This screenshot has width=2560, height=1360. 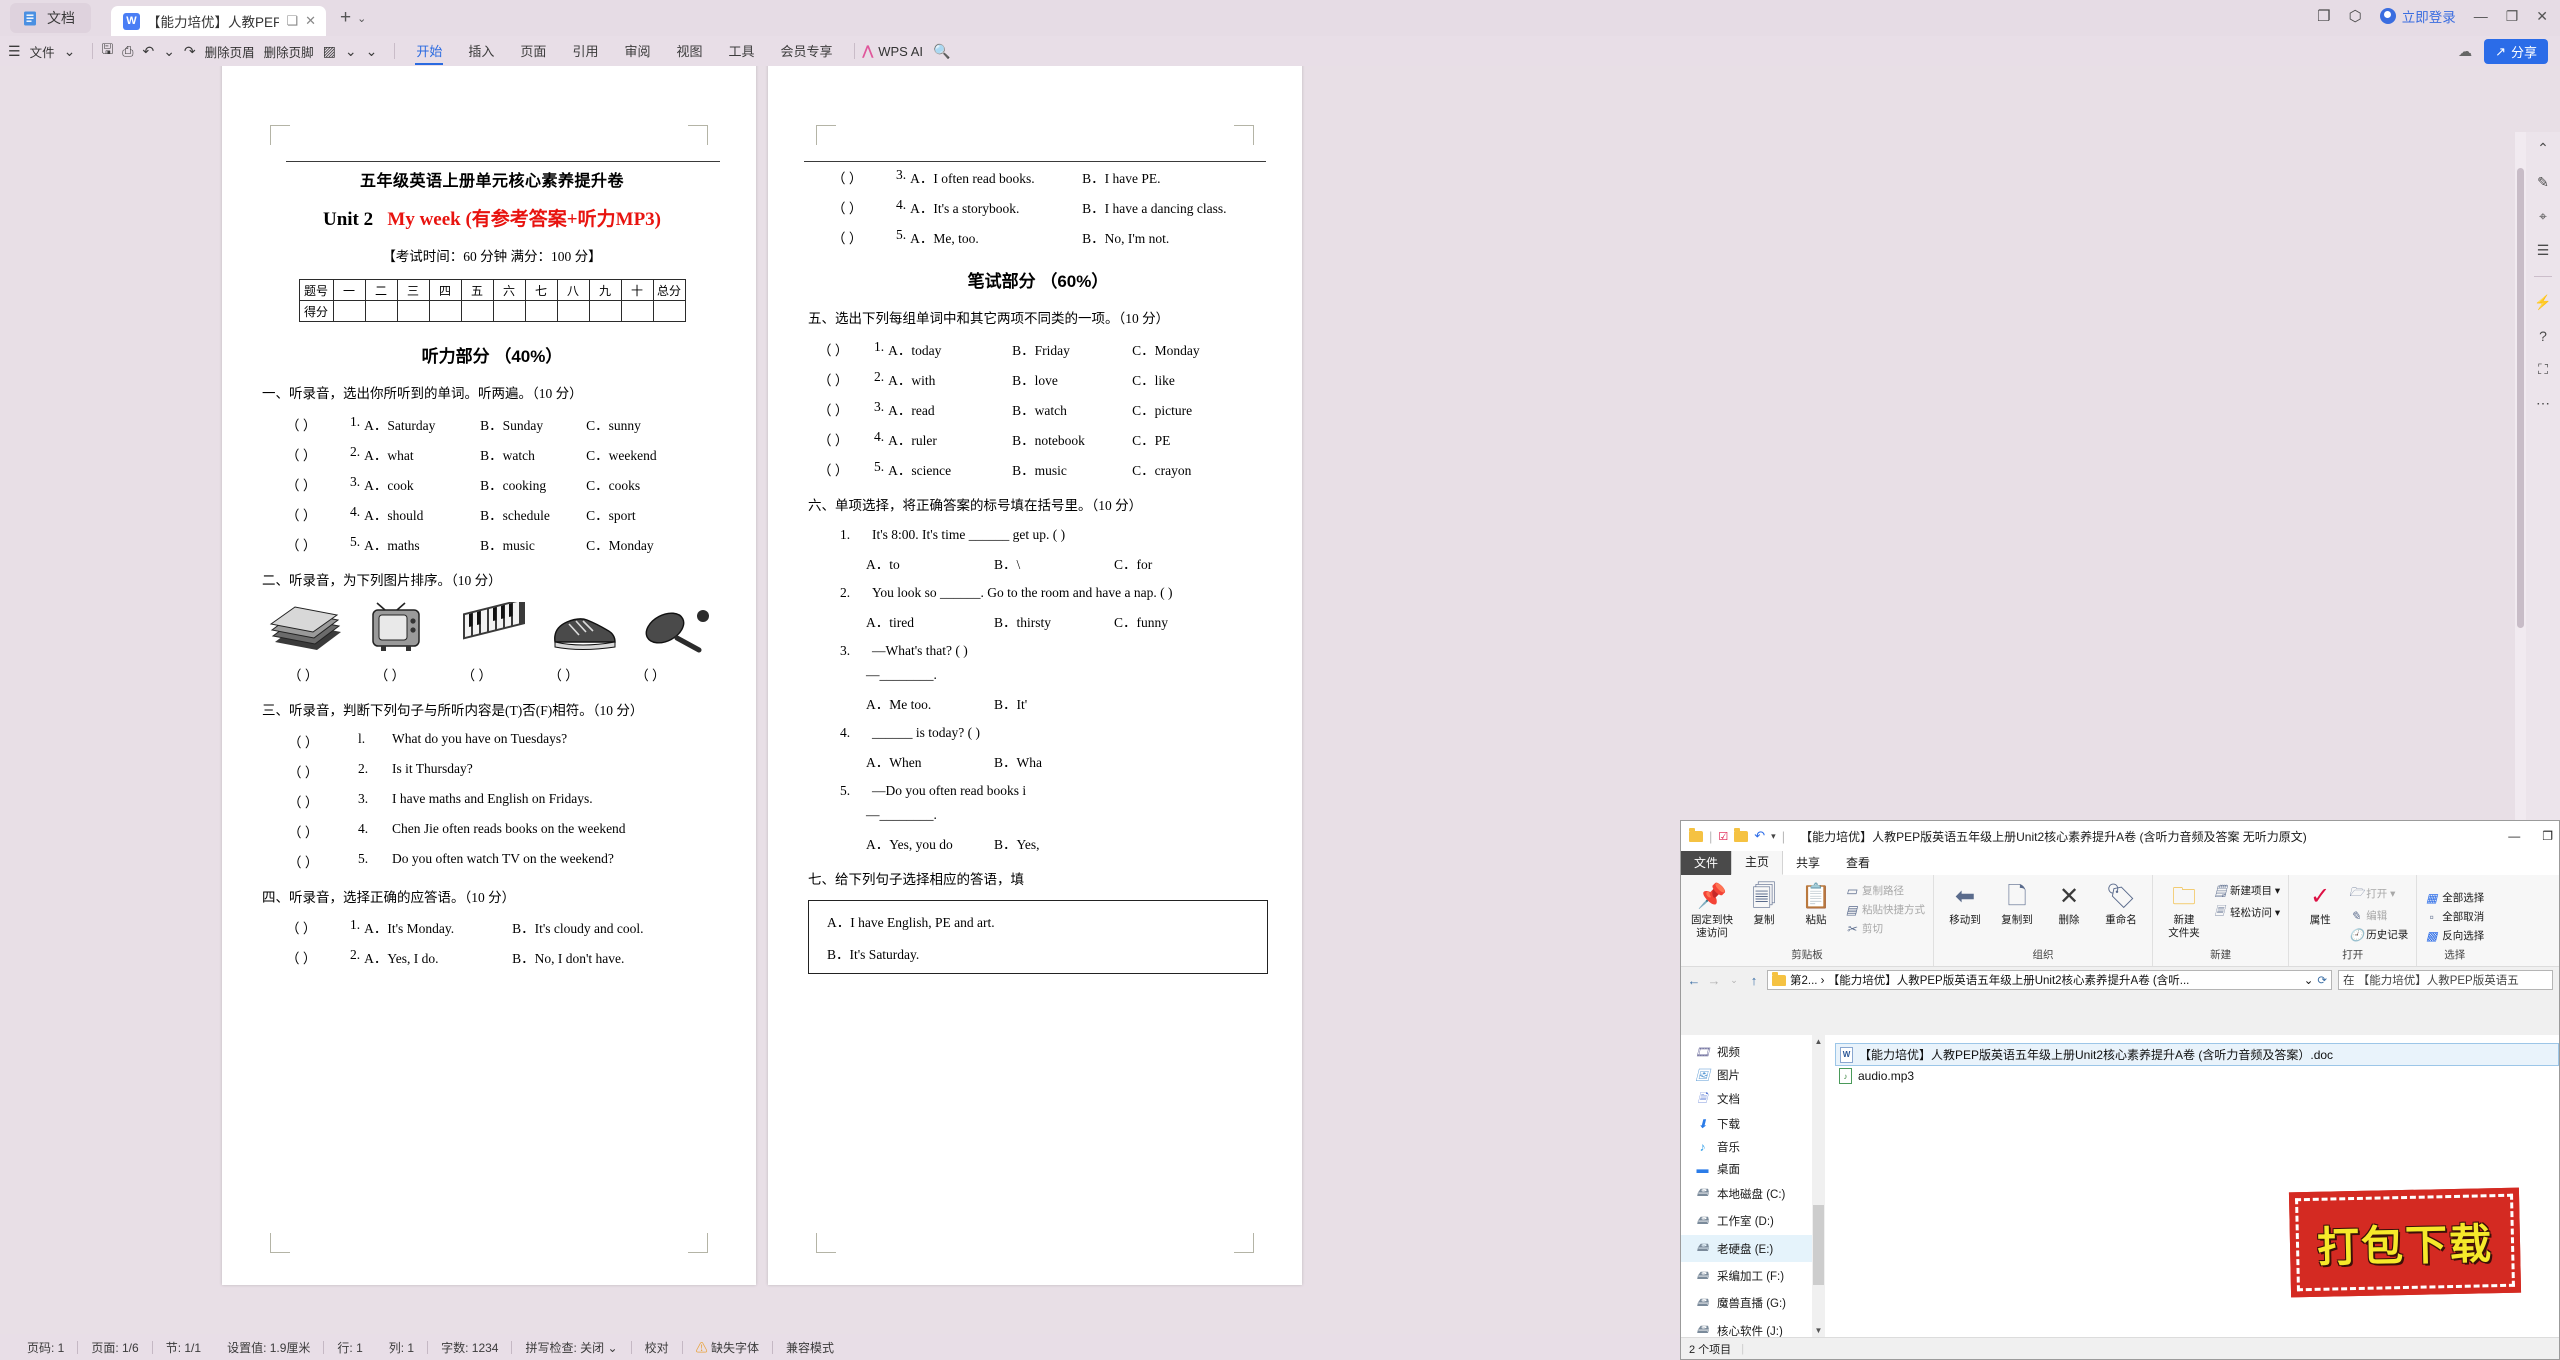 What do you see at coordinates (1723, 836) in the screenshot?
I see `properties-check-icon: ☑` at bounding box center [1723, 836].